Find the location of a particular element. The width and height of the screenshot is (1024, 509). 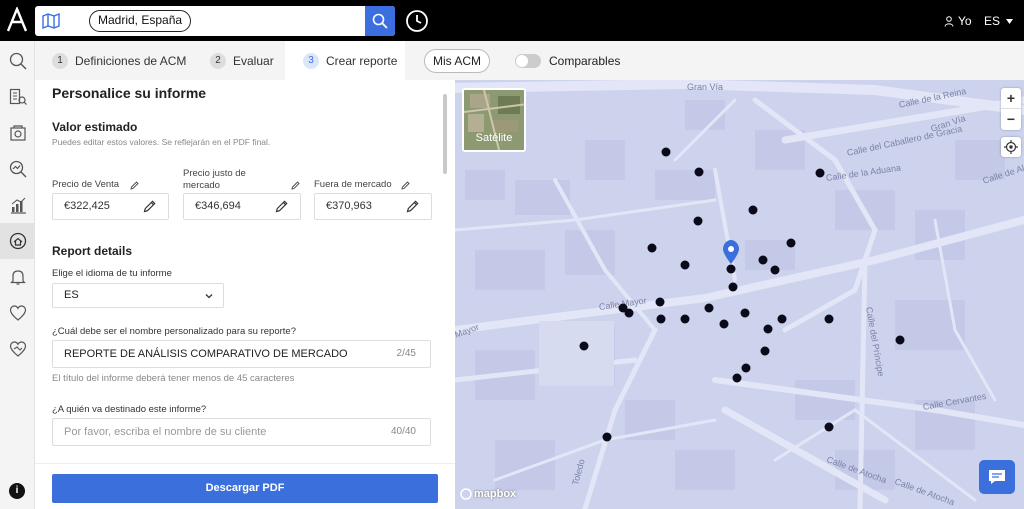

rail-analysis is located at coordinates (17, 169).